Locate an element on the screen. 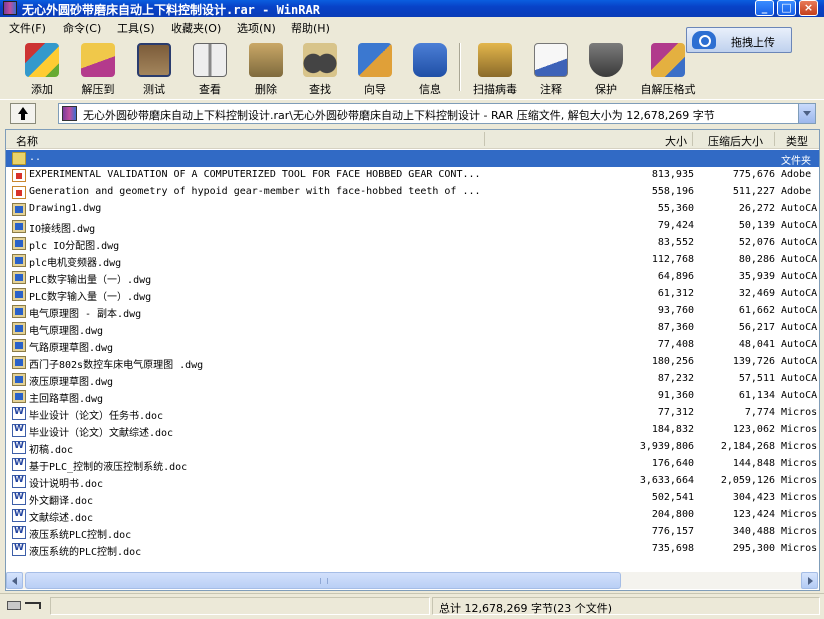 The image size is (824, 619). extract-to-button: 解压到 is located at coordinates (96, 68).